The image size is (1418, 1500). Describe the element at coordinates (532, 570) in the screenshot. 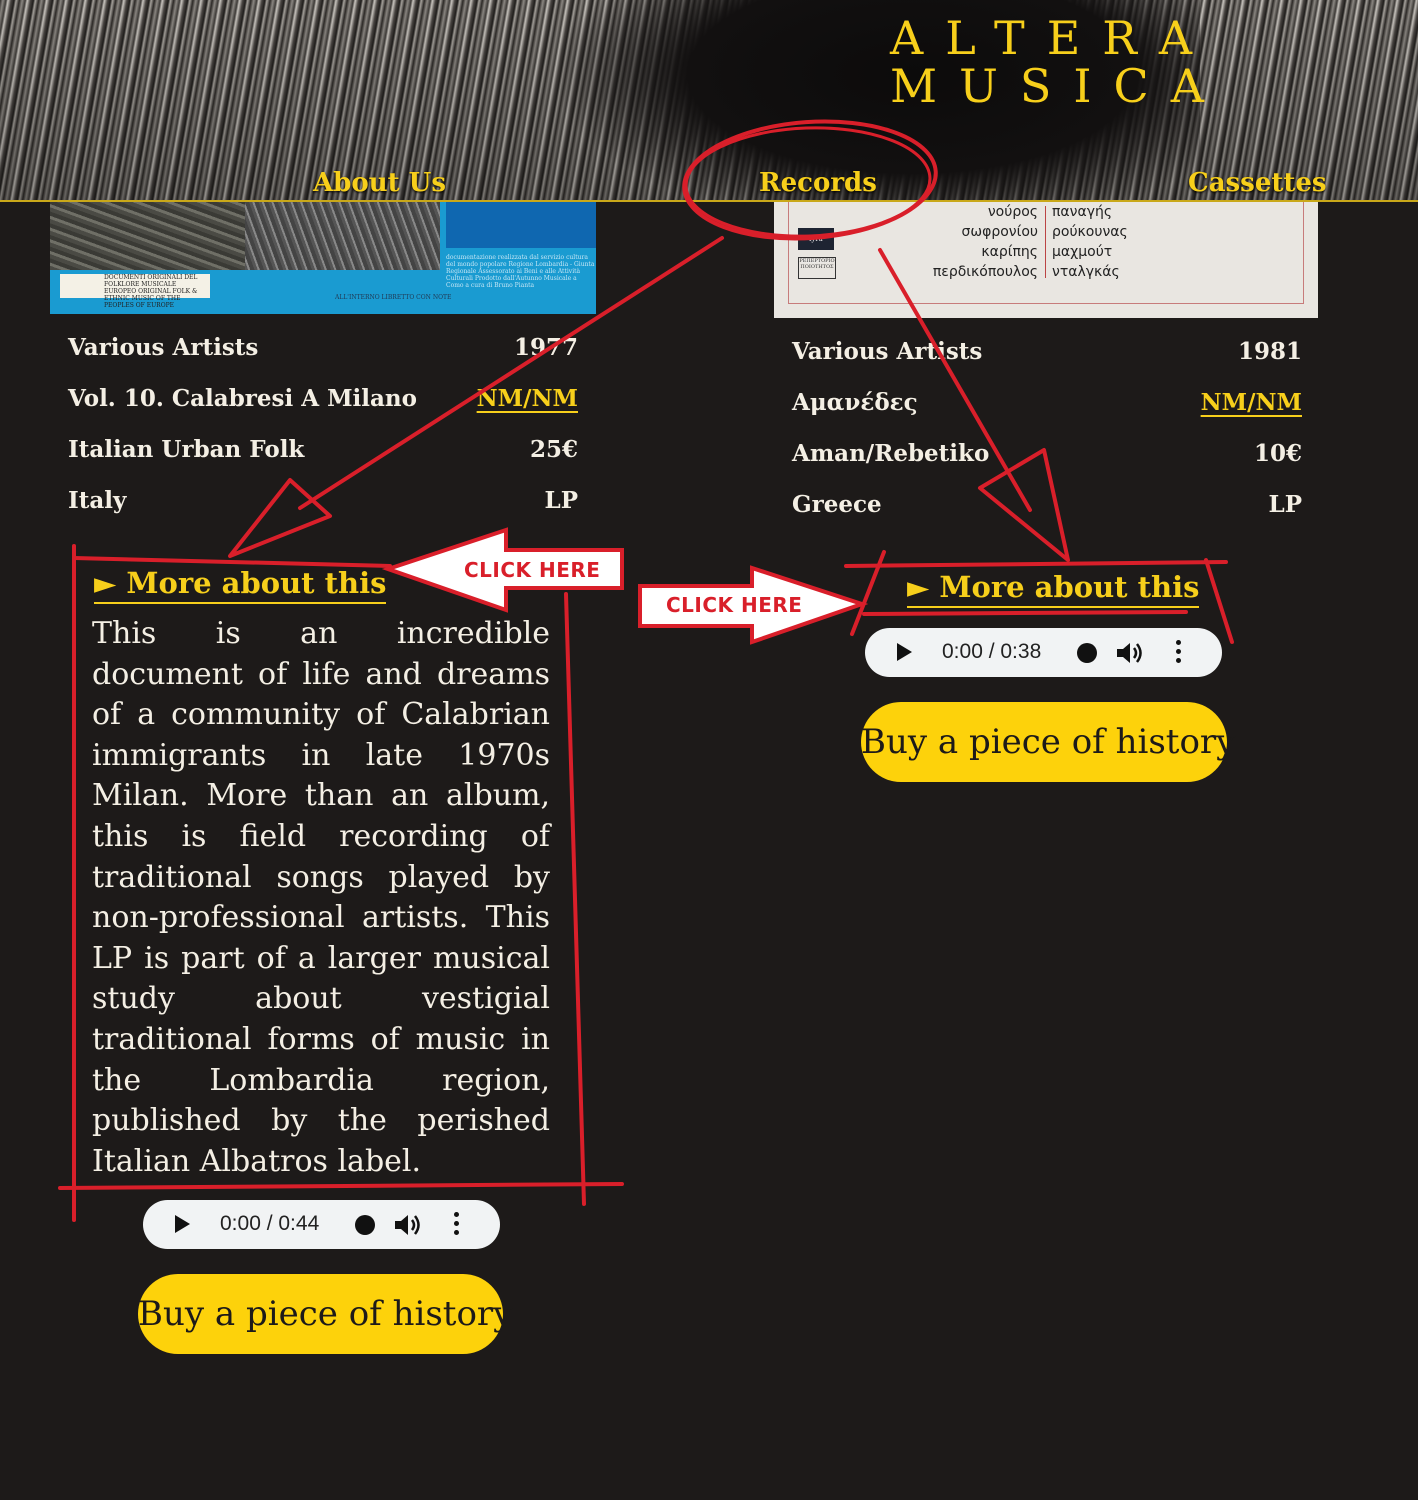

I see `click-here-label-1: CLICK HERE` at that location.